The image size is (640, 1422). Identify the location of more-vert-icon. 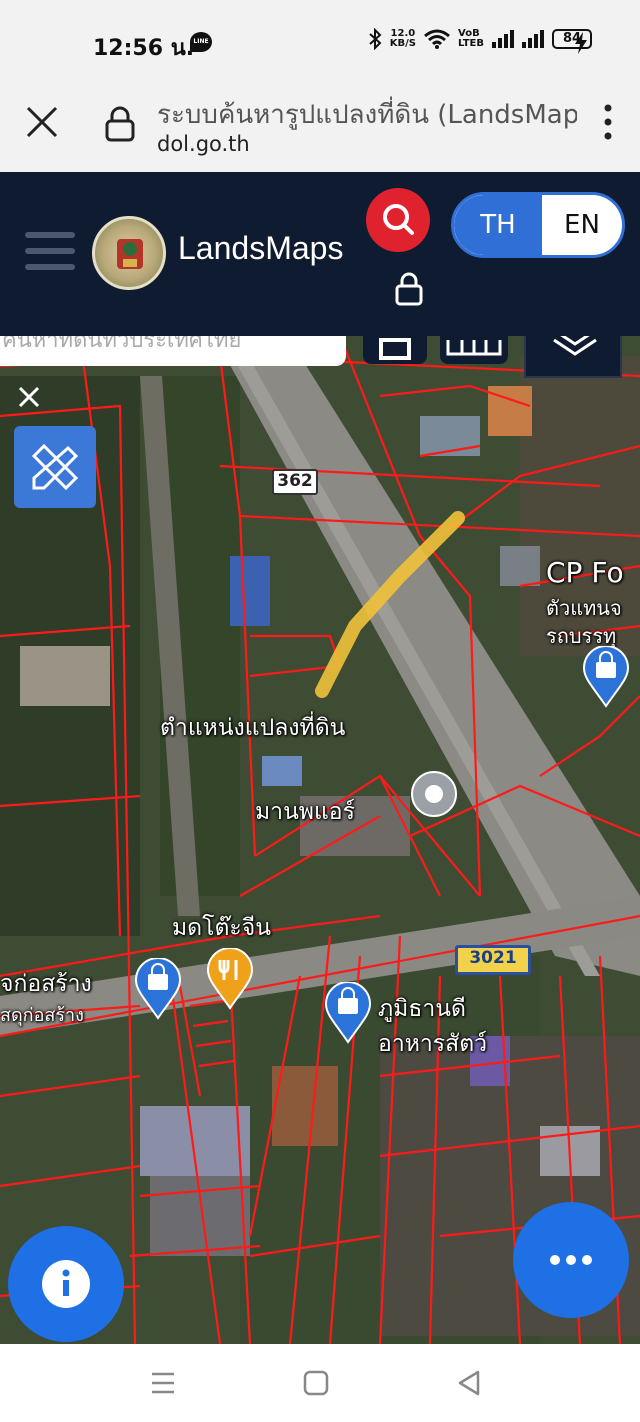
(608, 122).